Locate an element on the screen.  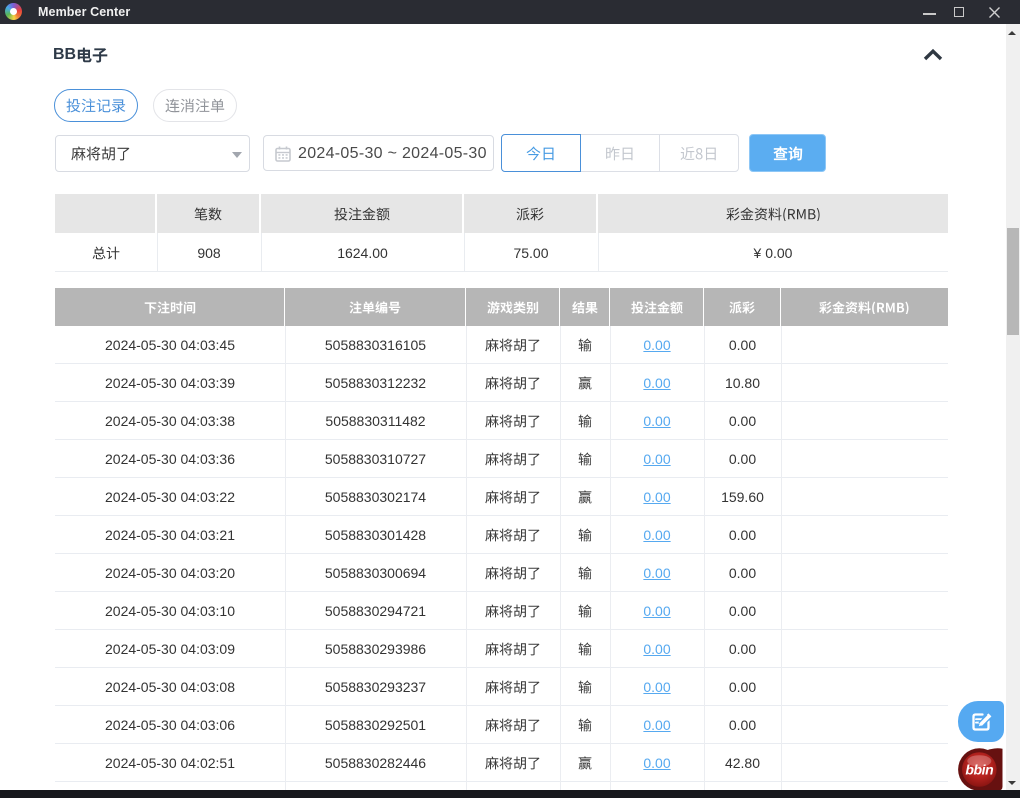
svg-text: bbin is located at coordinates (979, 770).